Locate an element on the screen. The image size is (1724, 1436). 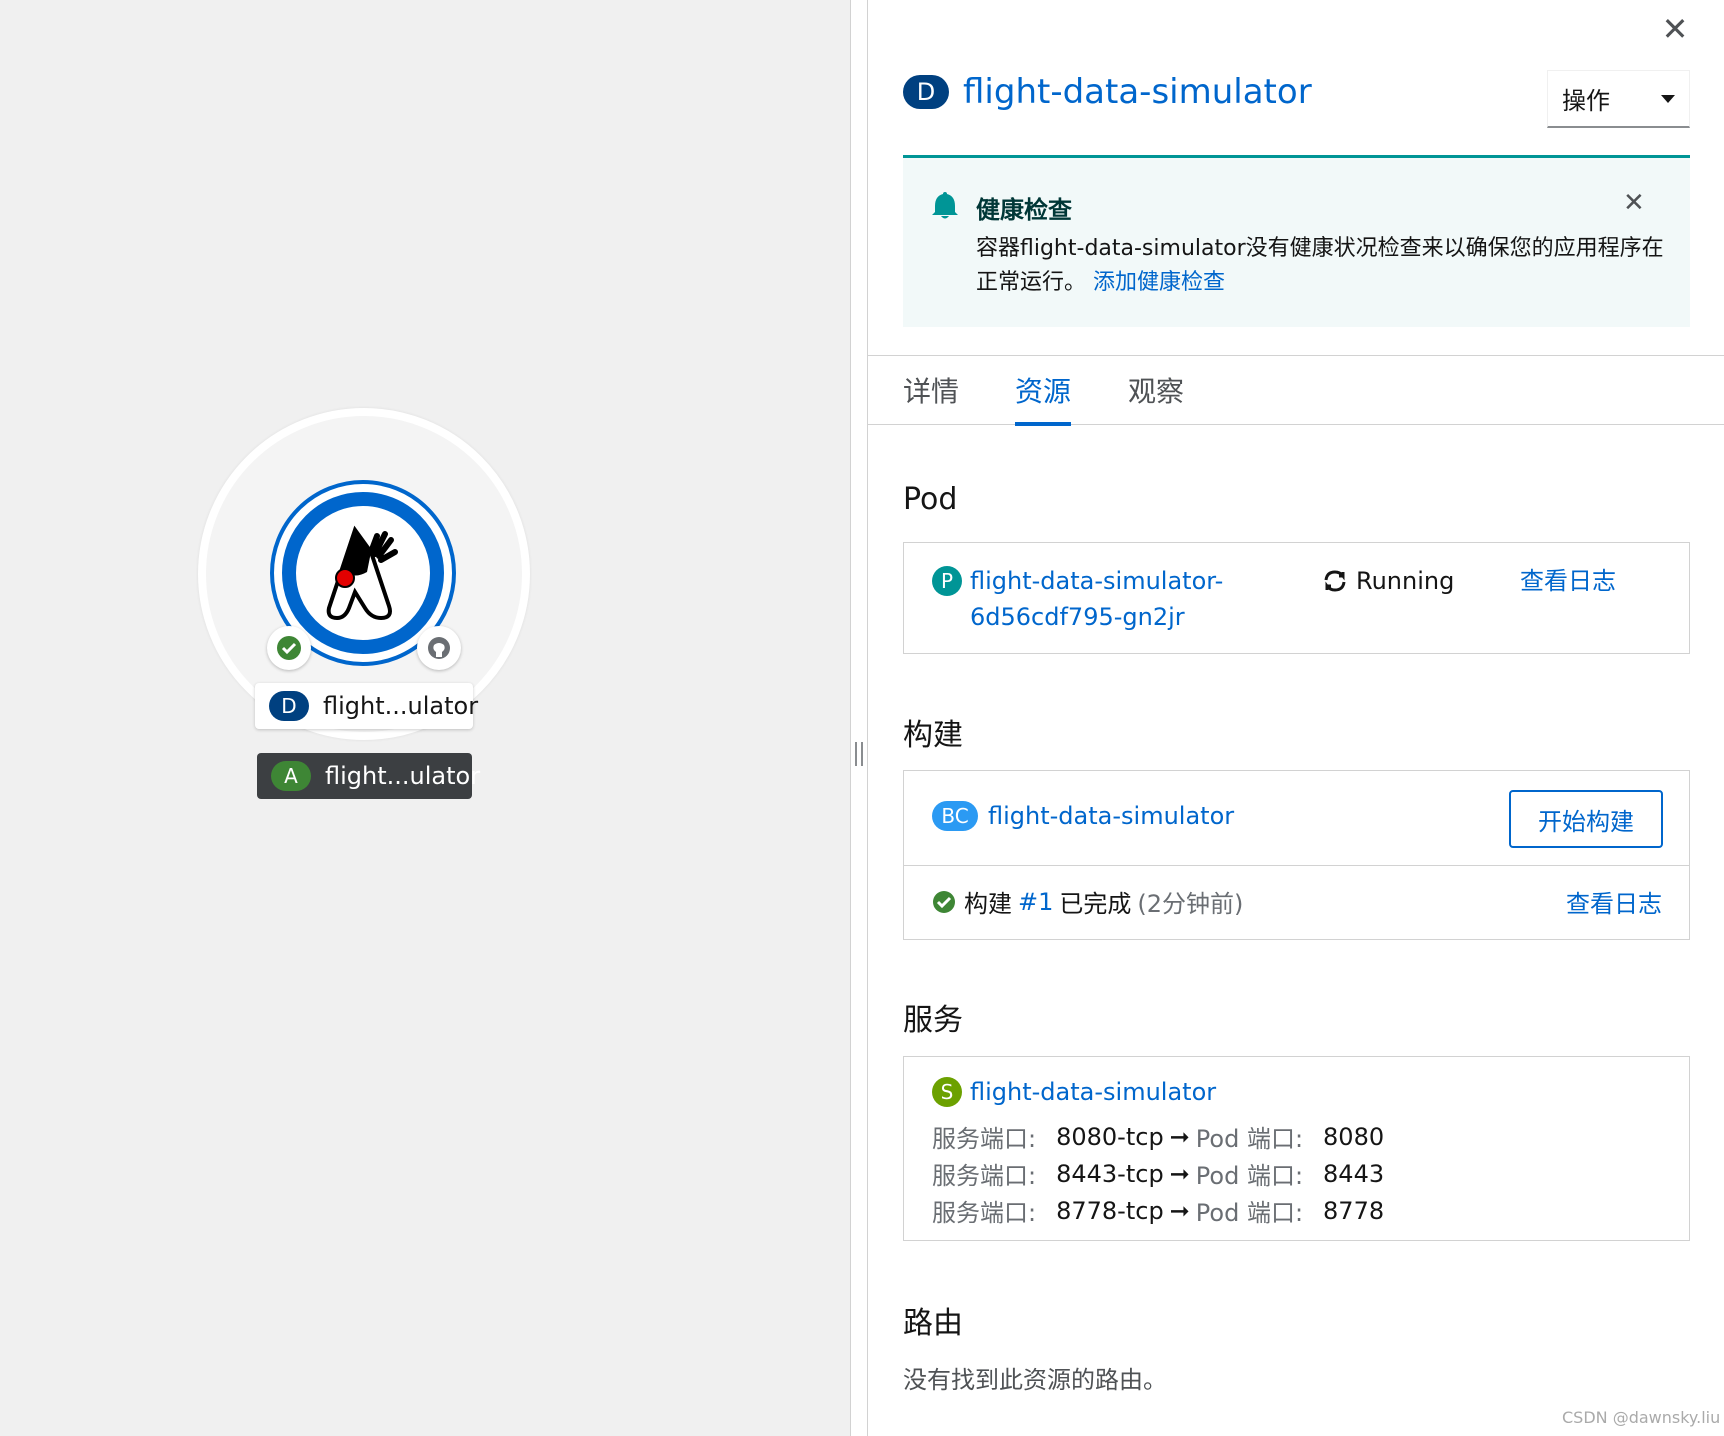
build-time-ago: (2分钟前) is located at coordinates (1190, 904).